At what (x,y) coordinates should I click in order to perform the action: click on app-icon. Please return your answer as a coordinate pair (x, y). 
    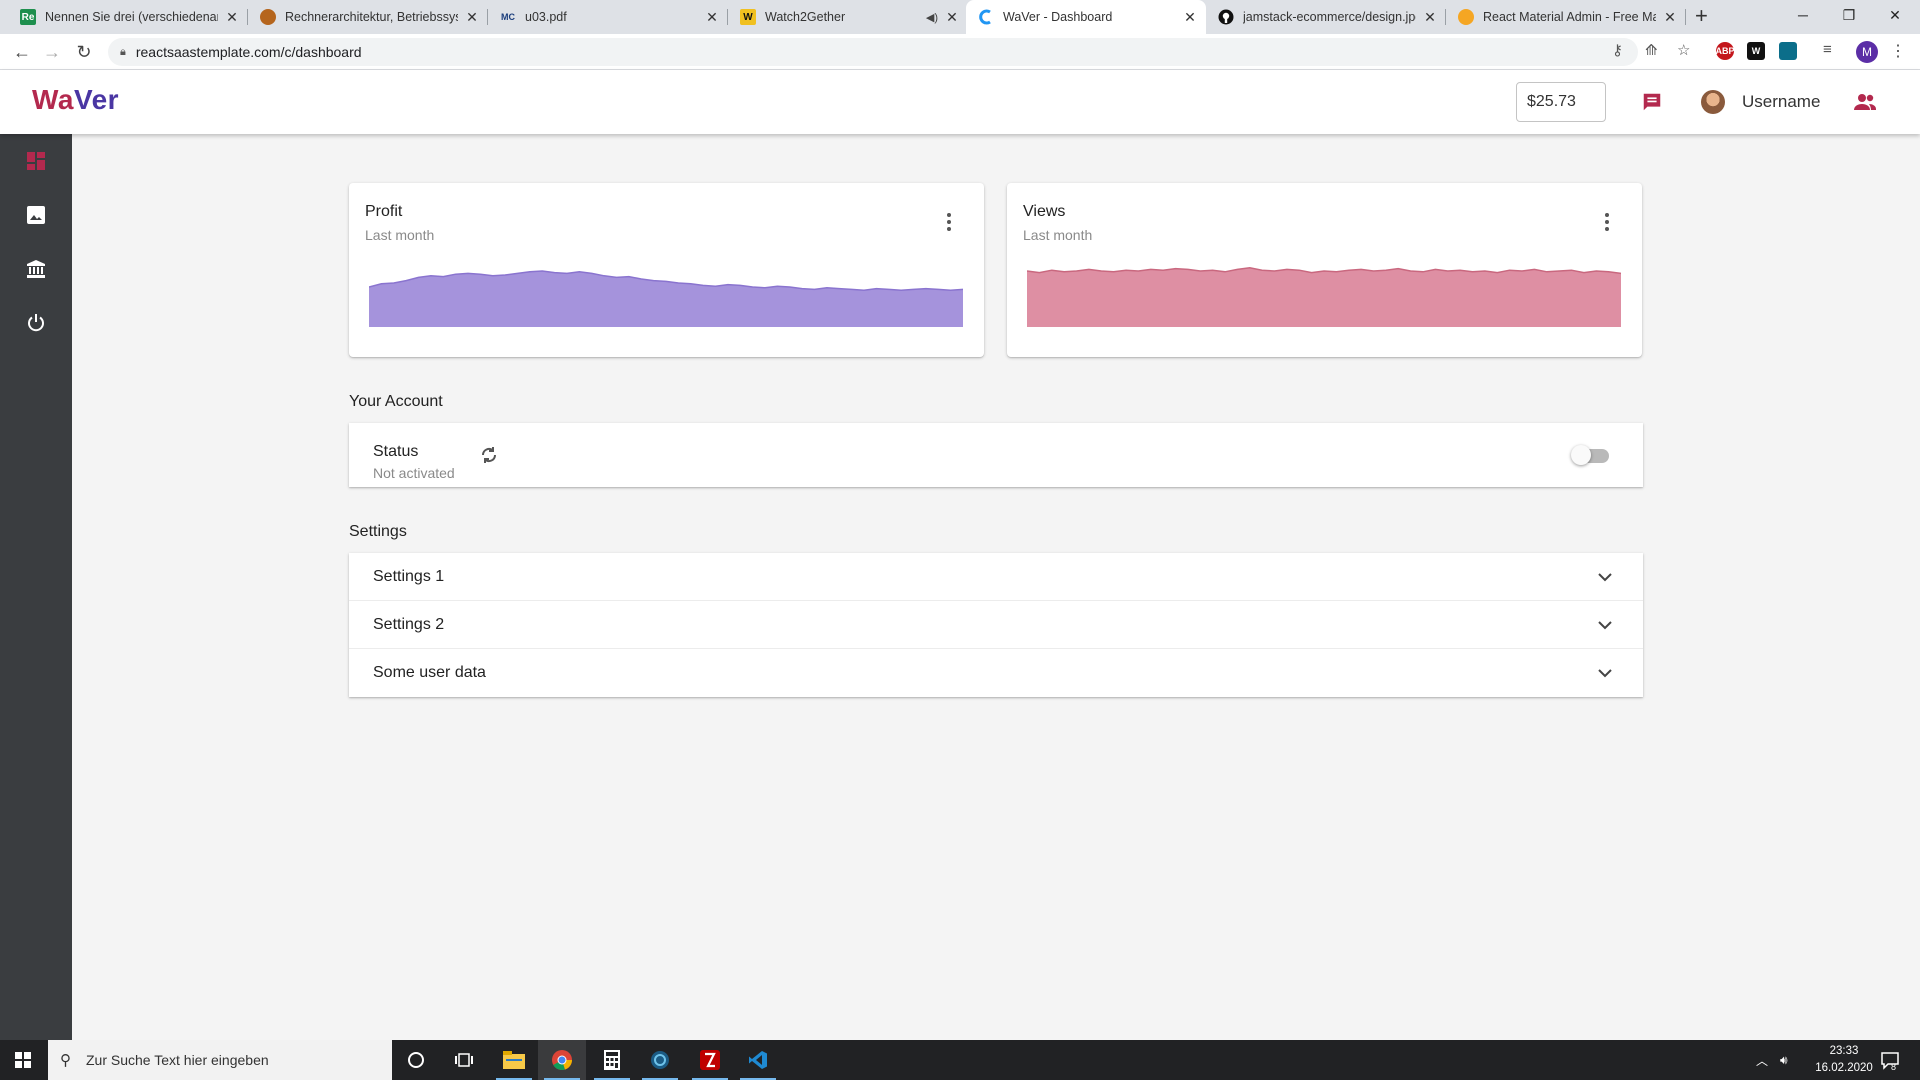
    Looking at the image, I should click on (660, 1060).